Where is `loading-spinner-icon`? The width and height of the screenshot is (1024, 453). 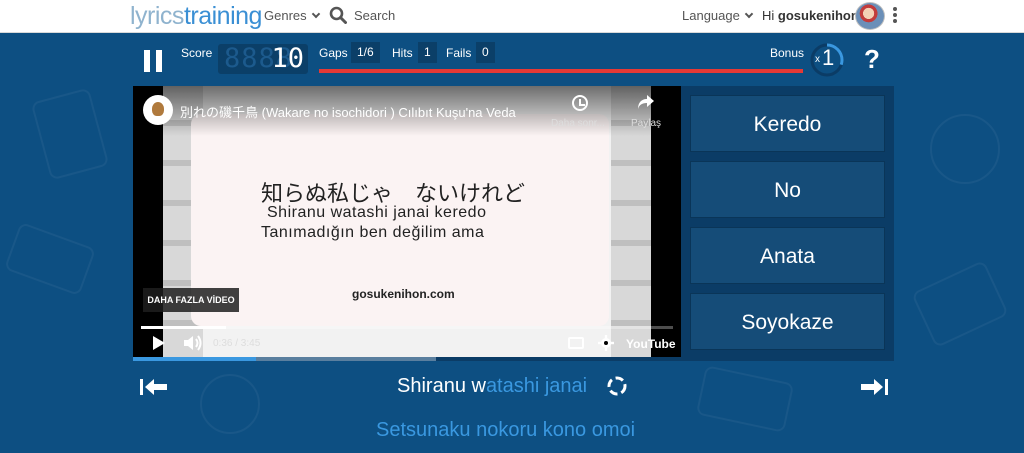 loading-spinner-icon is located at coordinates (617, 386).